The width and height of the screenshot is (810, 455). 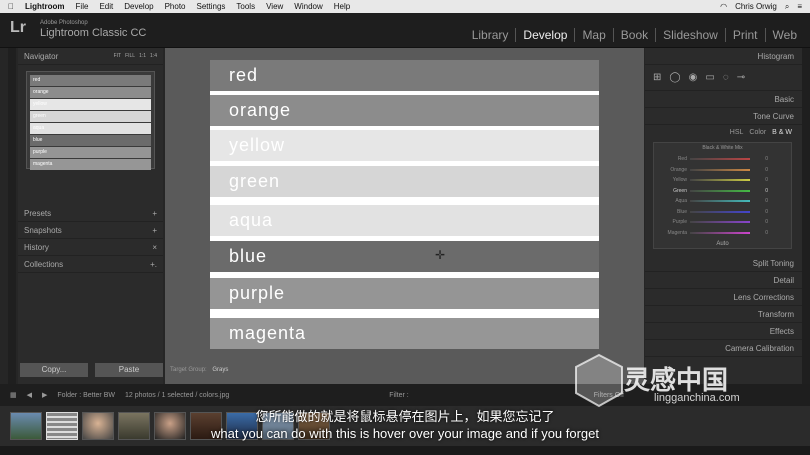 What do you see at coordinates (130, 56) in the screenshot?
I see `nav-fill: FILL` at bounding box center [130, 56].